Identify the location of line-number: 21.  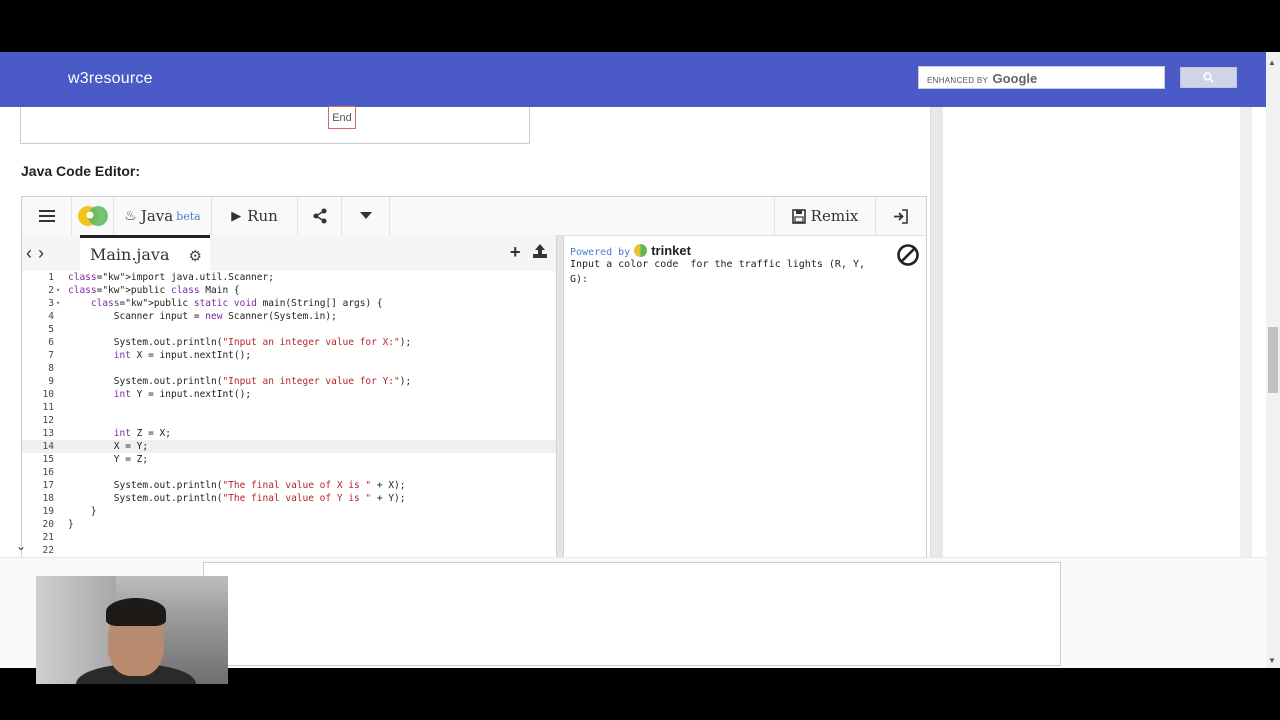
(48, 537).